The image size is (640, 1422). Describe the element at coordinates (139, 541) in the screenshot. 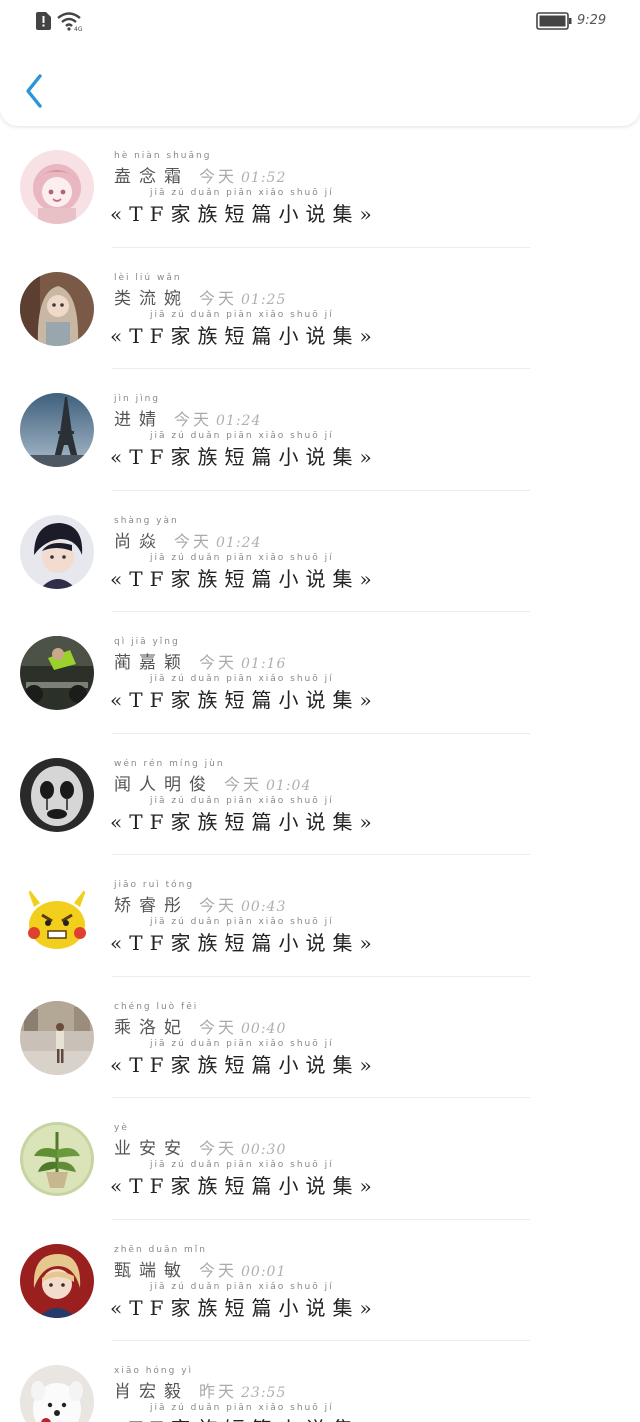

I see `sender-name: 尚焱` at that location.